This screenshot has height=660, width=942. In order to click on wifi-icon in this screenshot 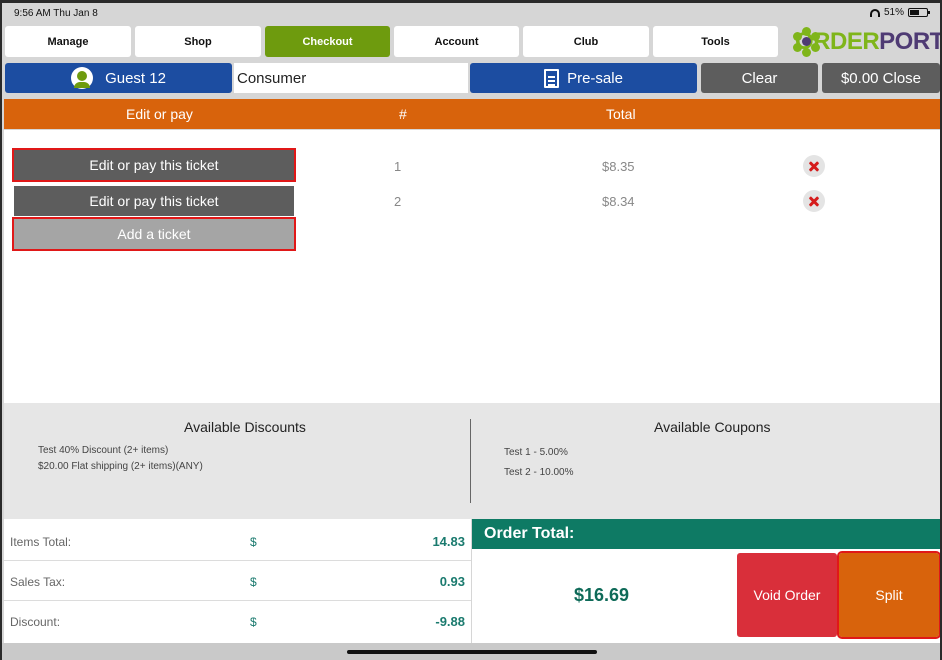, I will do `click(874, 12)`.